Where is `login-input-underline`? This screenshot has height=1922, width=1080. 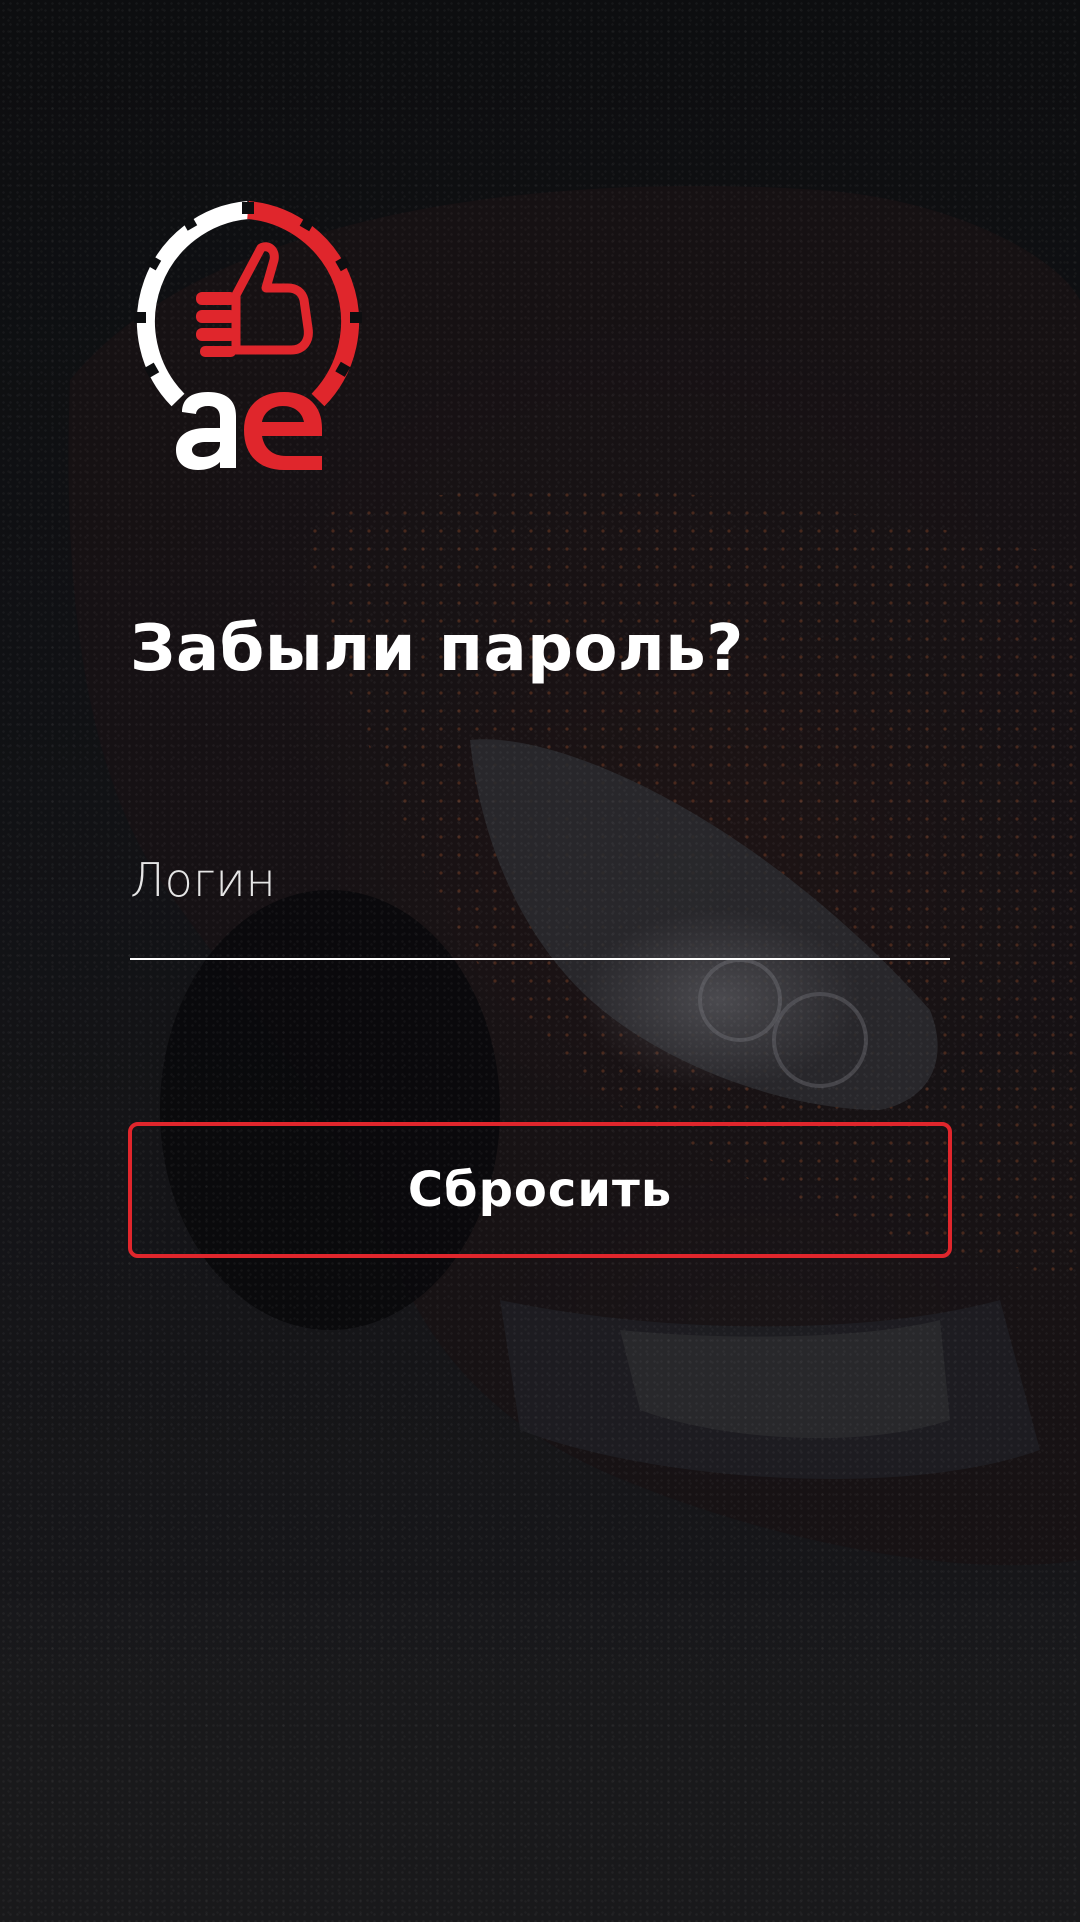
login-input-underline is located at coordinates (540, 959).